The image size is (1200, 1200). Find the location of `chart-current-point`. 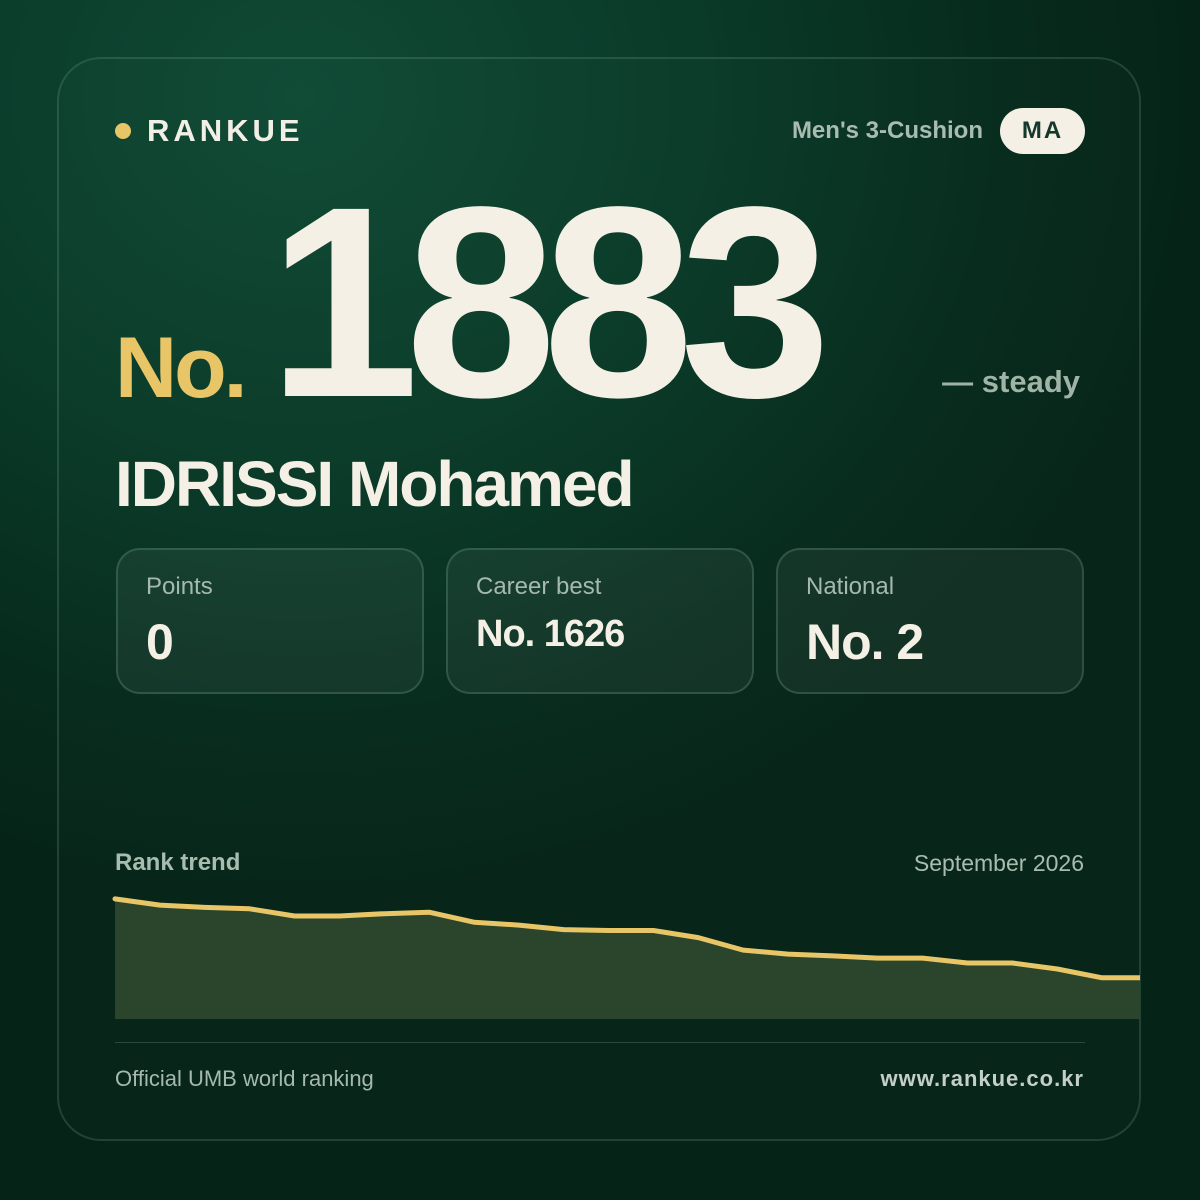

chart-current-point is located at coordinates (1151, 978).